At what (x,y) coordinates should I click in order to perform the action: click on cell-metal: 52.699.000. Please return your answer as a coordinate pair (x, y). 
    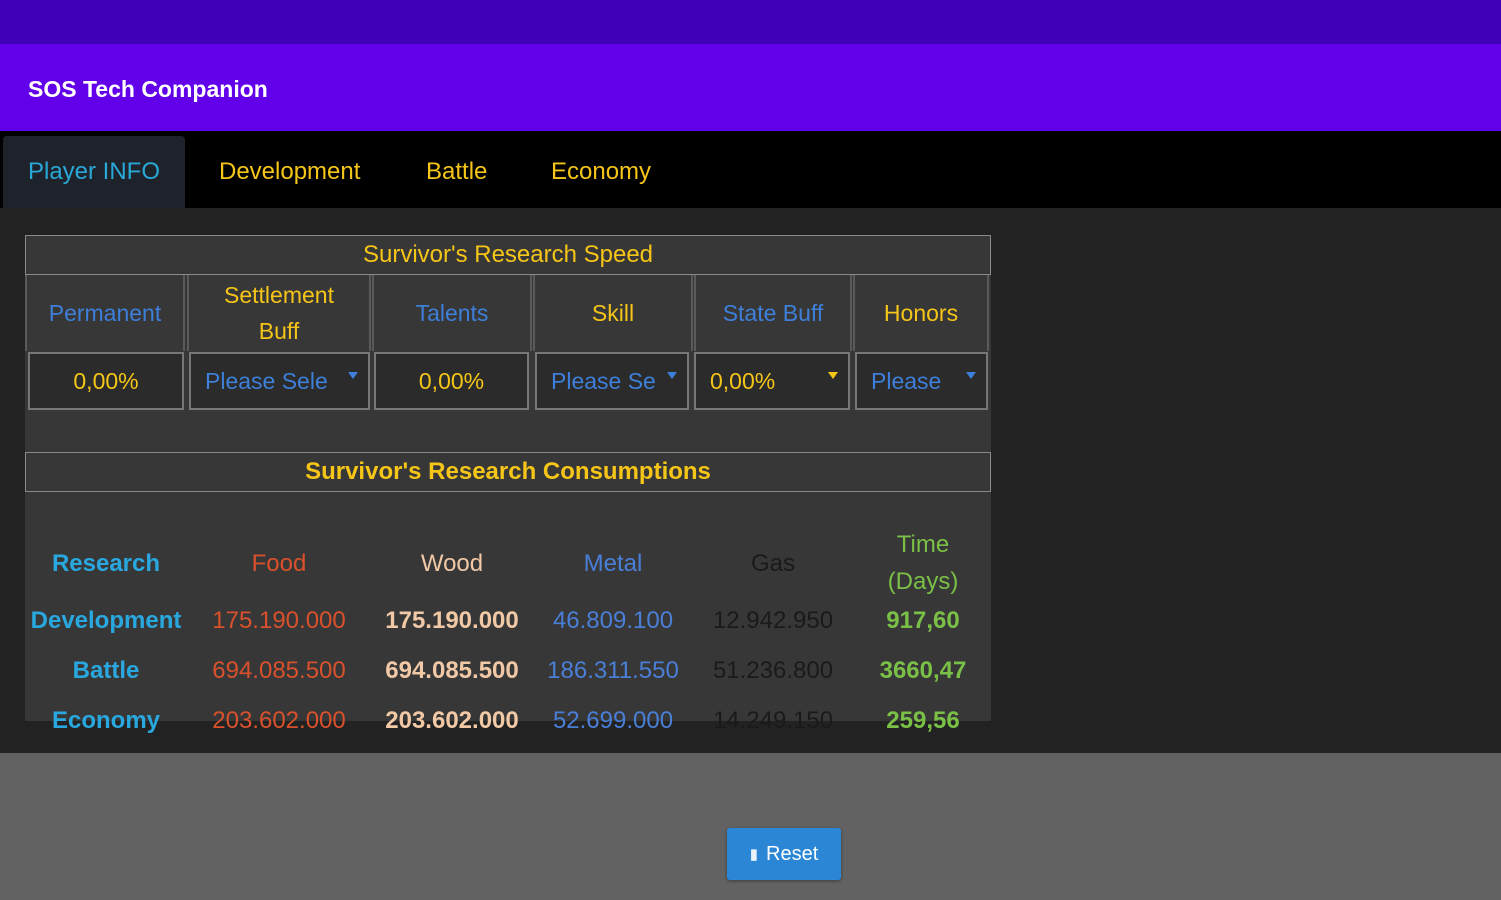
    Looking at the image, I should click on (613, 720).